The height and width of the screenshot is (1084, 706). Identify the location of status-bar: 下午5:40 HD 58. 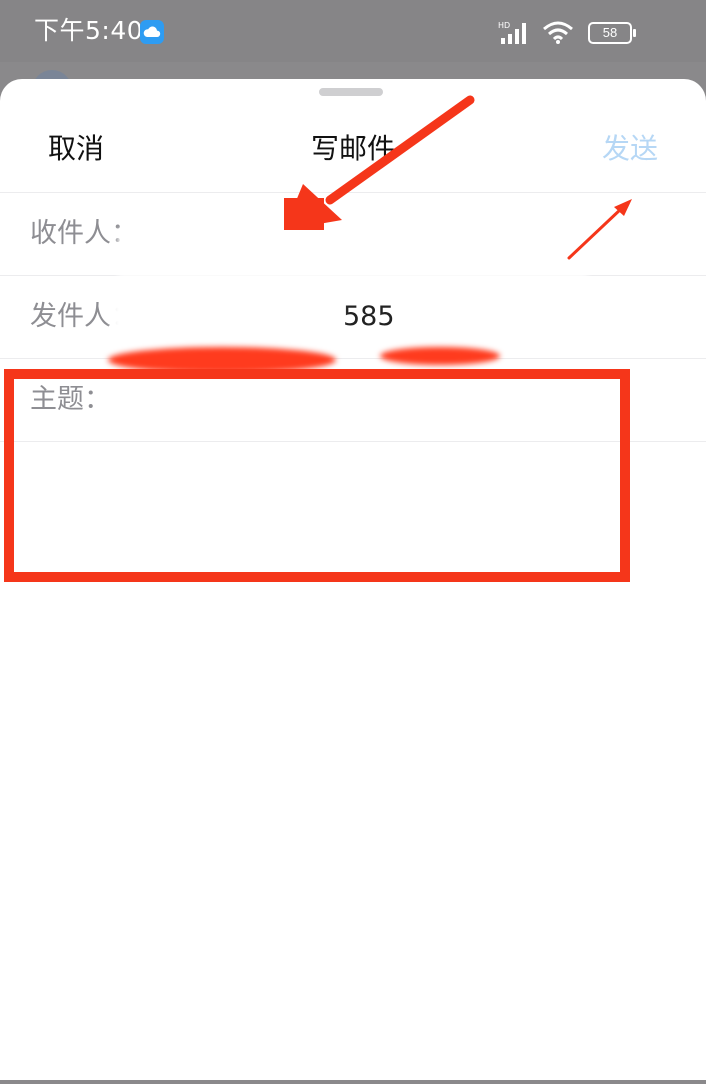
(353, 31).